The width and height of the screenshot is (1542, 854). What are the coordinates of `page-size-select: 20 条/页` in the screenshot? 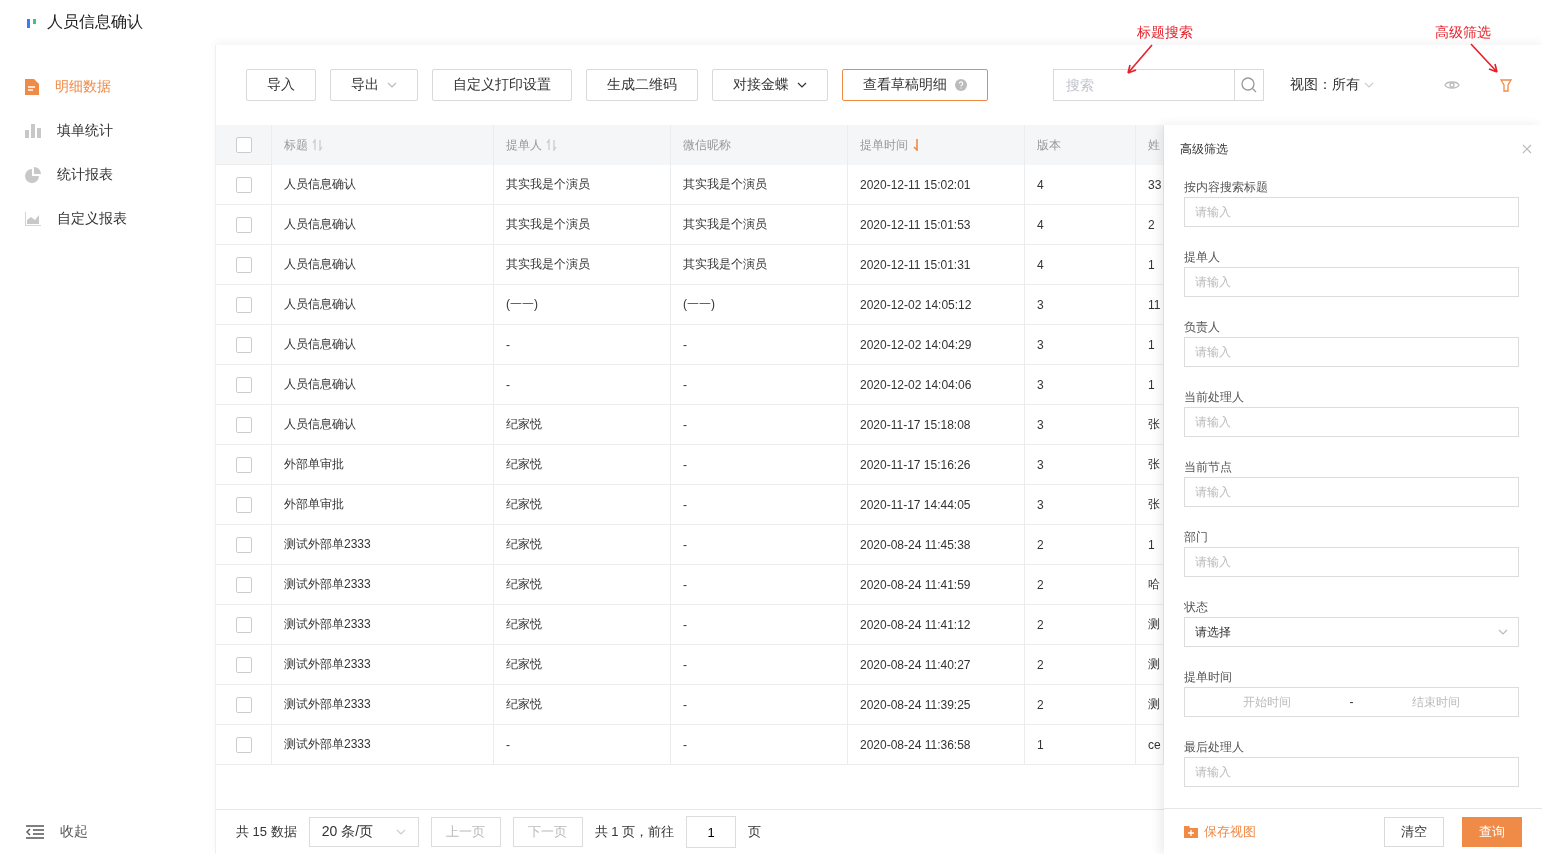 It's located at (363, 832).